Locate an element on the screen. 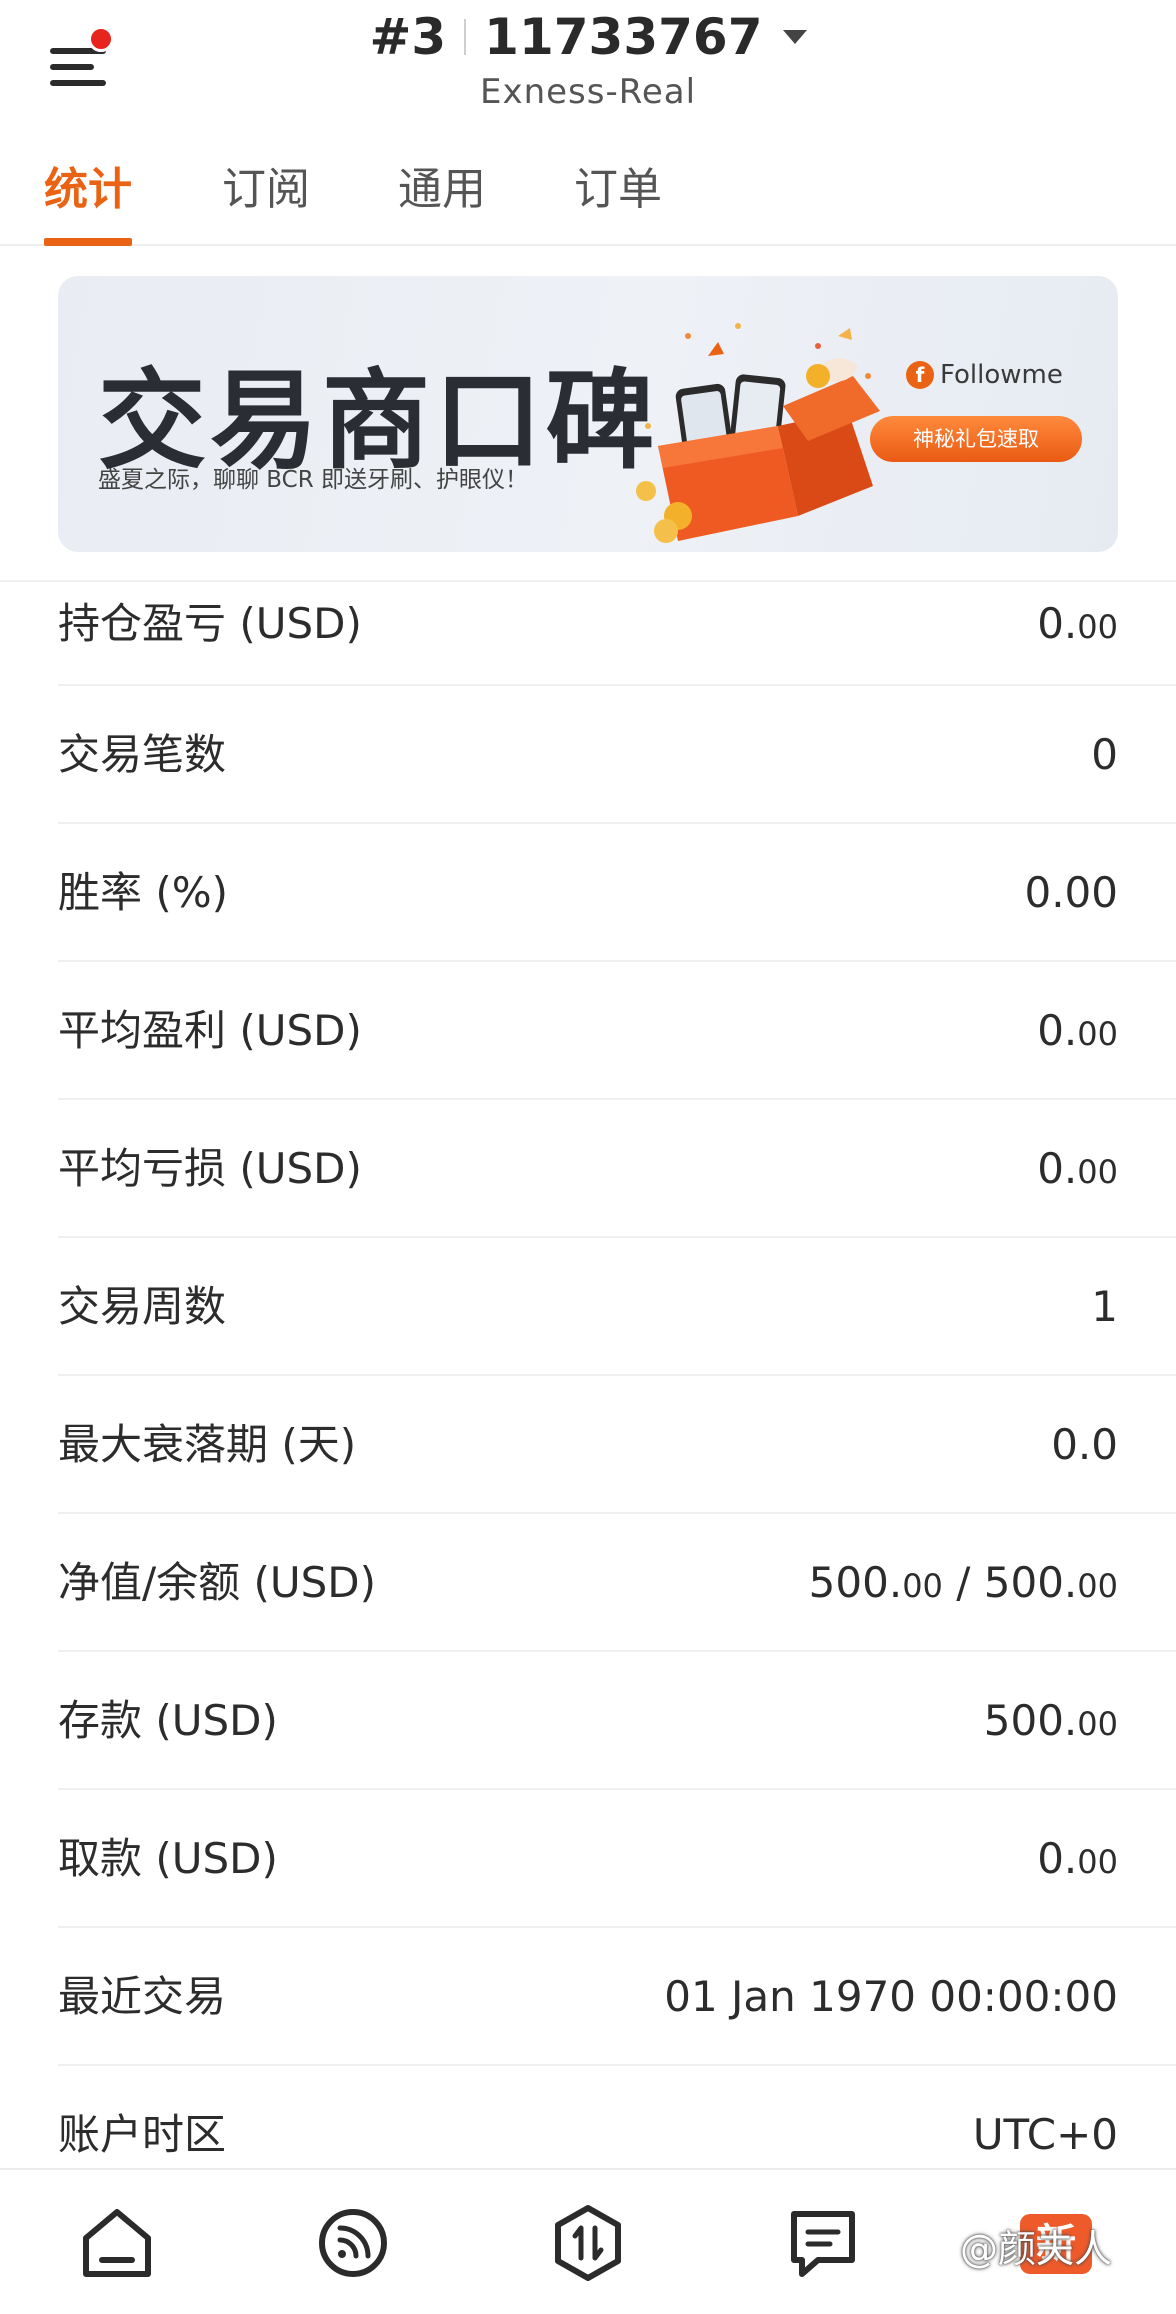  trade-icon is located at coordinates (588, 2243).